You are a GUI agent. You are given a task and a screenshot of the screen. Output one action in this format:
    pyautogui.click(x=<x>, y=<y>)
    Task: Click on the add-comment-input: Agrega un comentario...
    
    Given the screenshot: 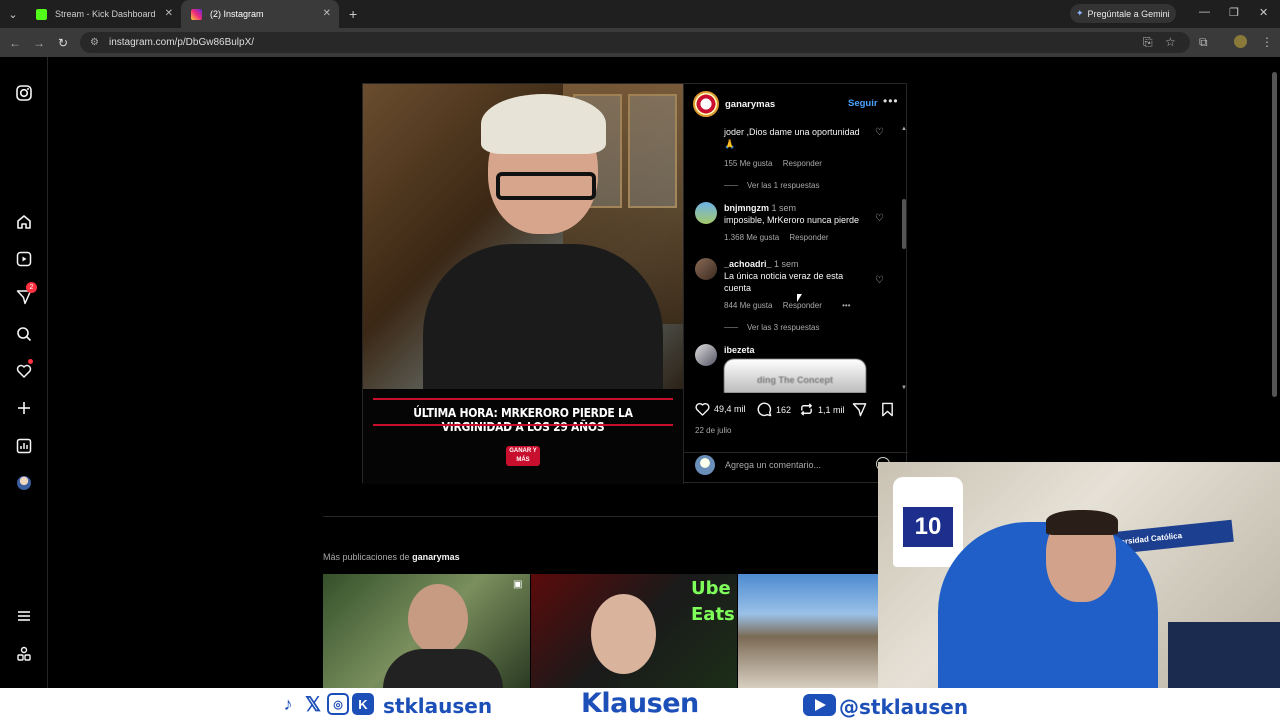 What is the action you would take?
    pyautogui.click(x=773, y=465)
    